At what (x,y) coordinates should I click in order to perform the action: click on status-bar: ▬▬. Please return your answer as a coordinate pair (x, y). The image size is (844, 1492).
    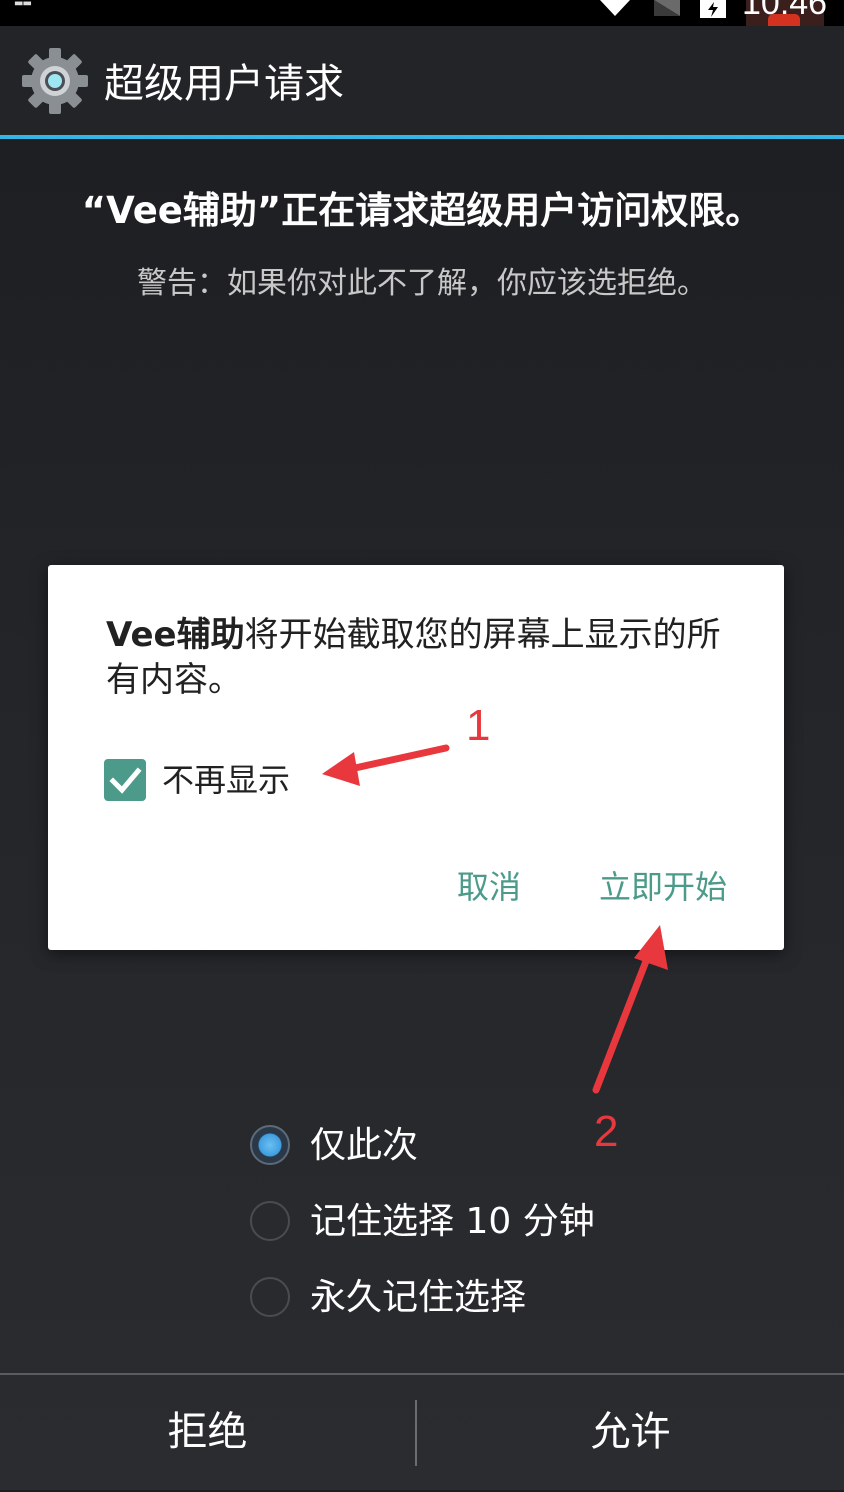
    Looking at the image, I should click on (422, 13).